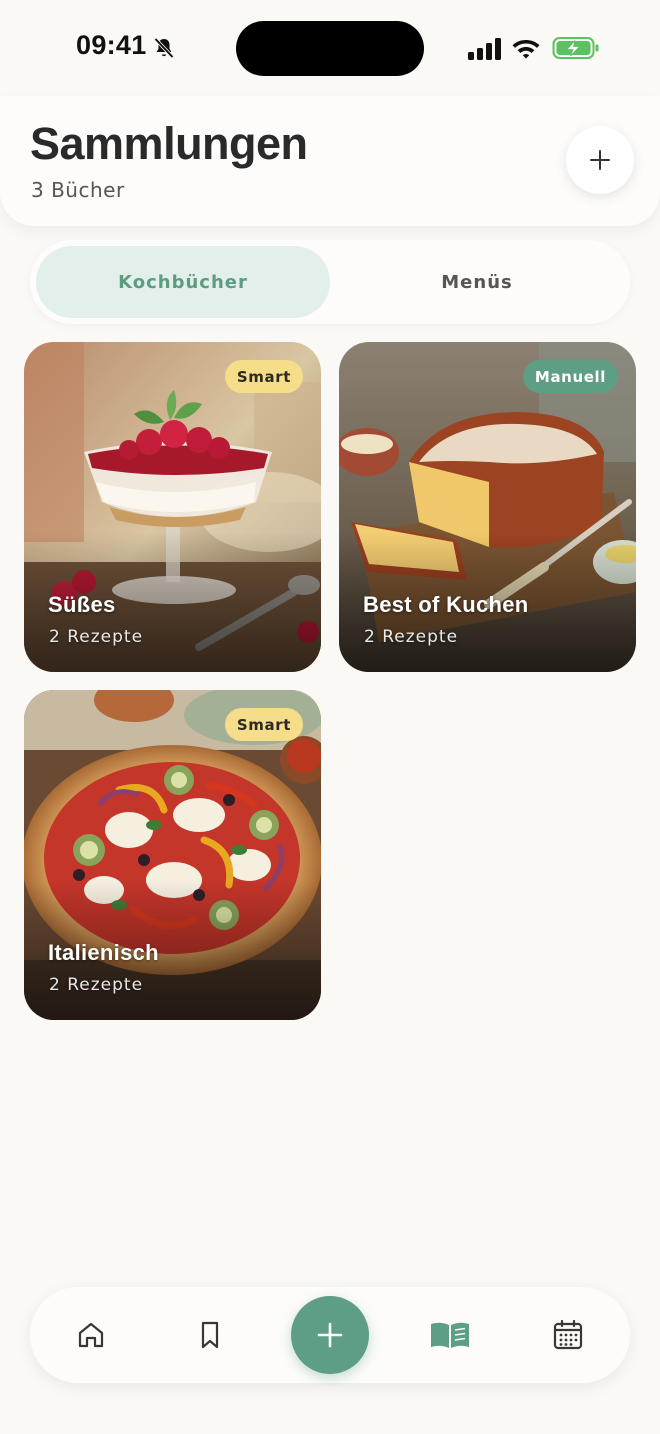 The height and width of the screenshot is (1434, 660). I want to click on bookmark-icon, so click(210, 1335).